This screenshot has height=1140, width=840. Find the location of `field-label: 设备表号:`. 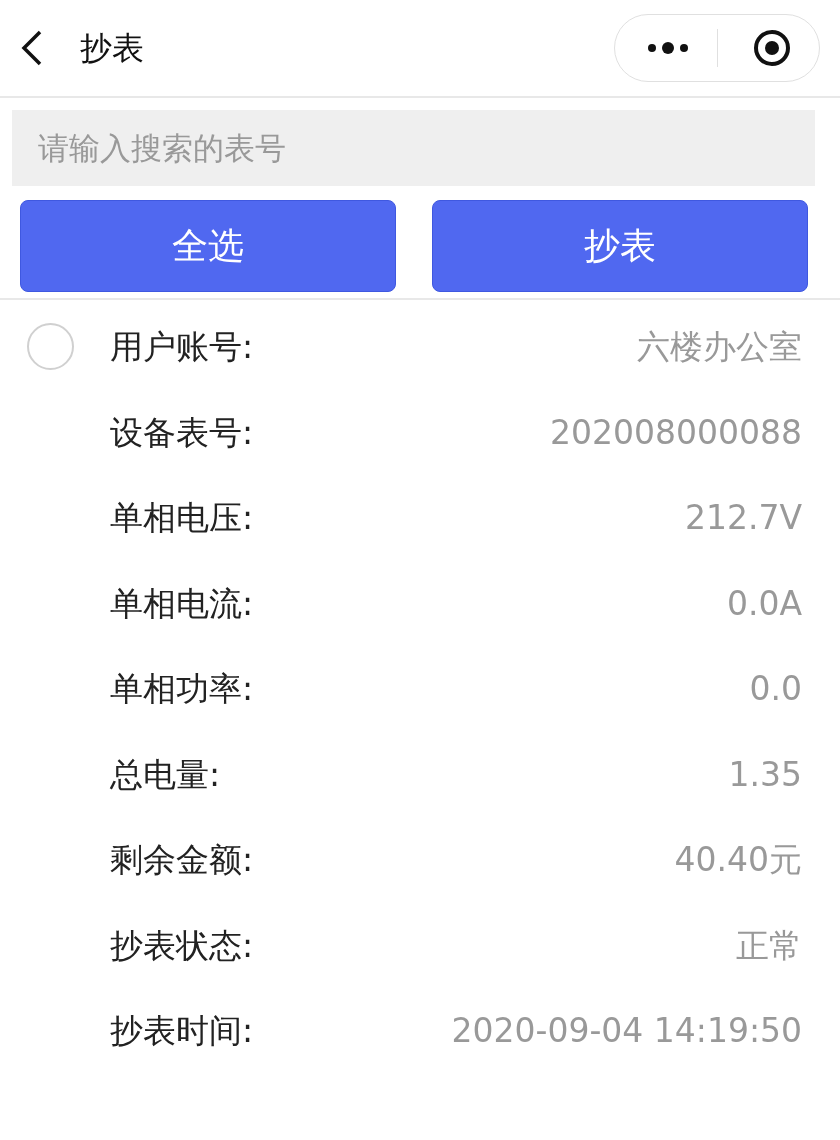

field-label: 设备表号: is located at coordinates (182, 432).